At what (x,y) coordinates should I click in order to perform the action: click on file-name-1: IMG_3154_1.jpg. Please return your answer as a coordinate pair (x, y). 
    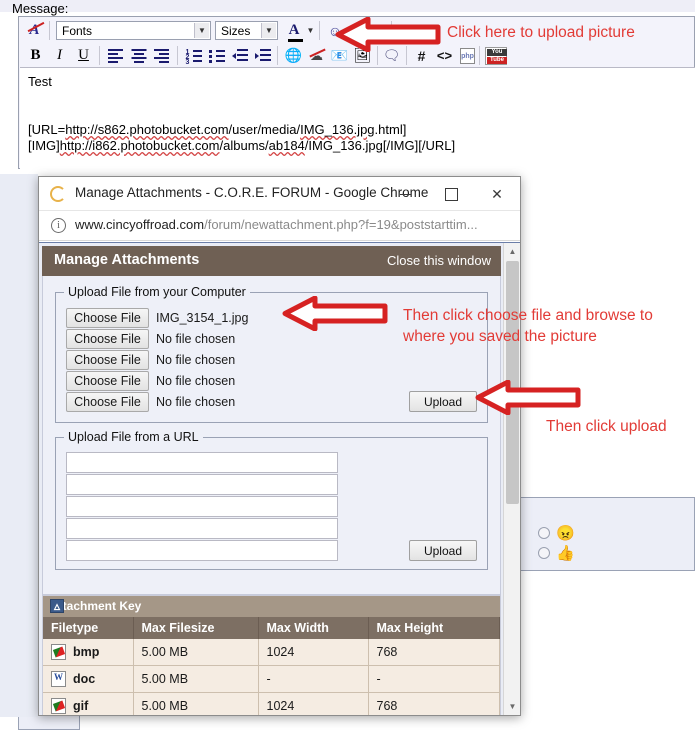
    Looking at the image, I should click on (202, 317).